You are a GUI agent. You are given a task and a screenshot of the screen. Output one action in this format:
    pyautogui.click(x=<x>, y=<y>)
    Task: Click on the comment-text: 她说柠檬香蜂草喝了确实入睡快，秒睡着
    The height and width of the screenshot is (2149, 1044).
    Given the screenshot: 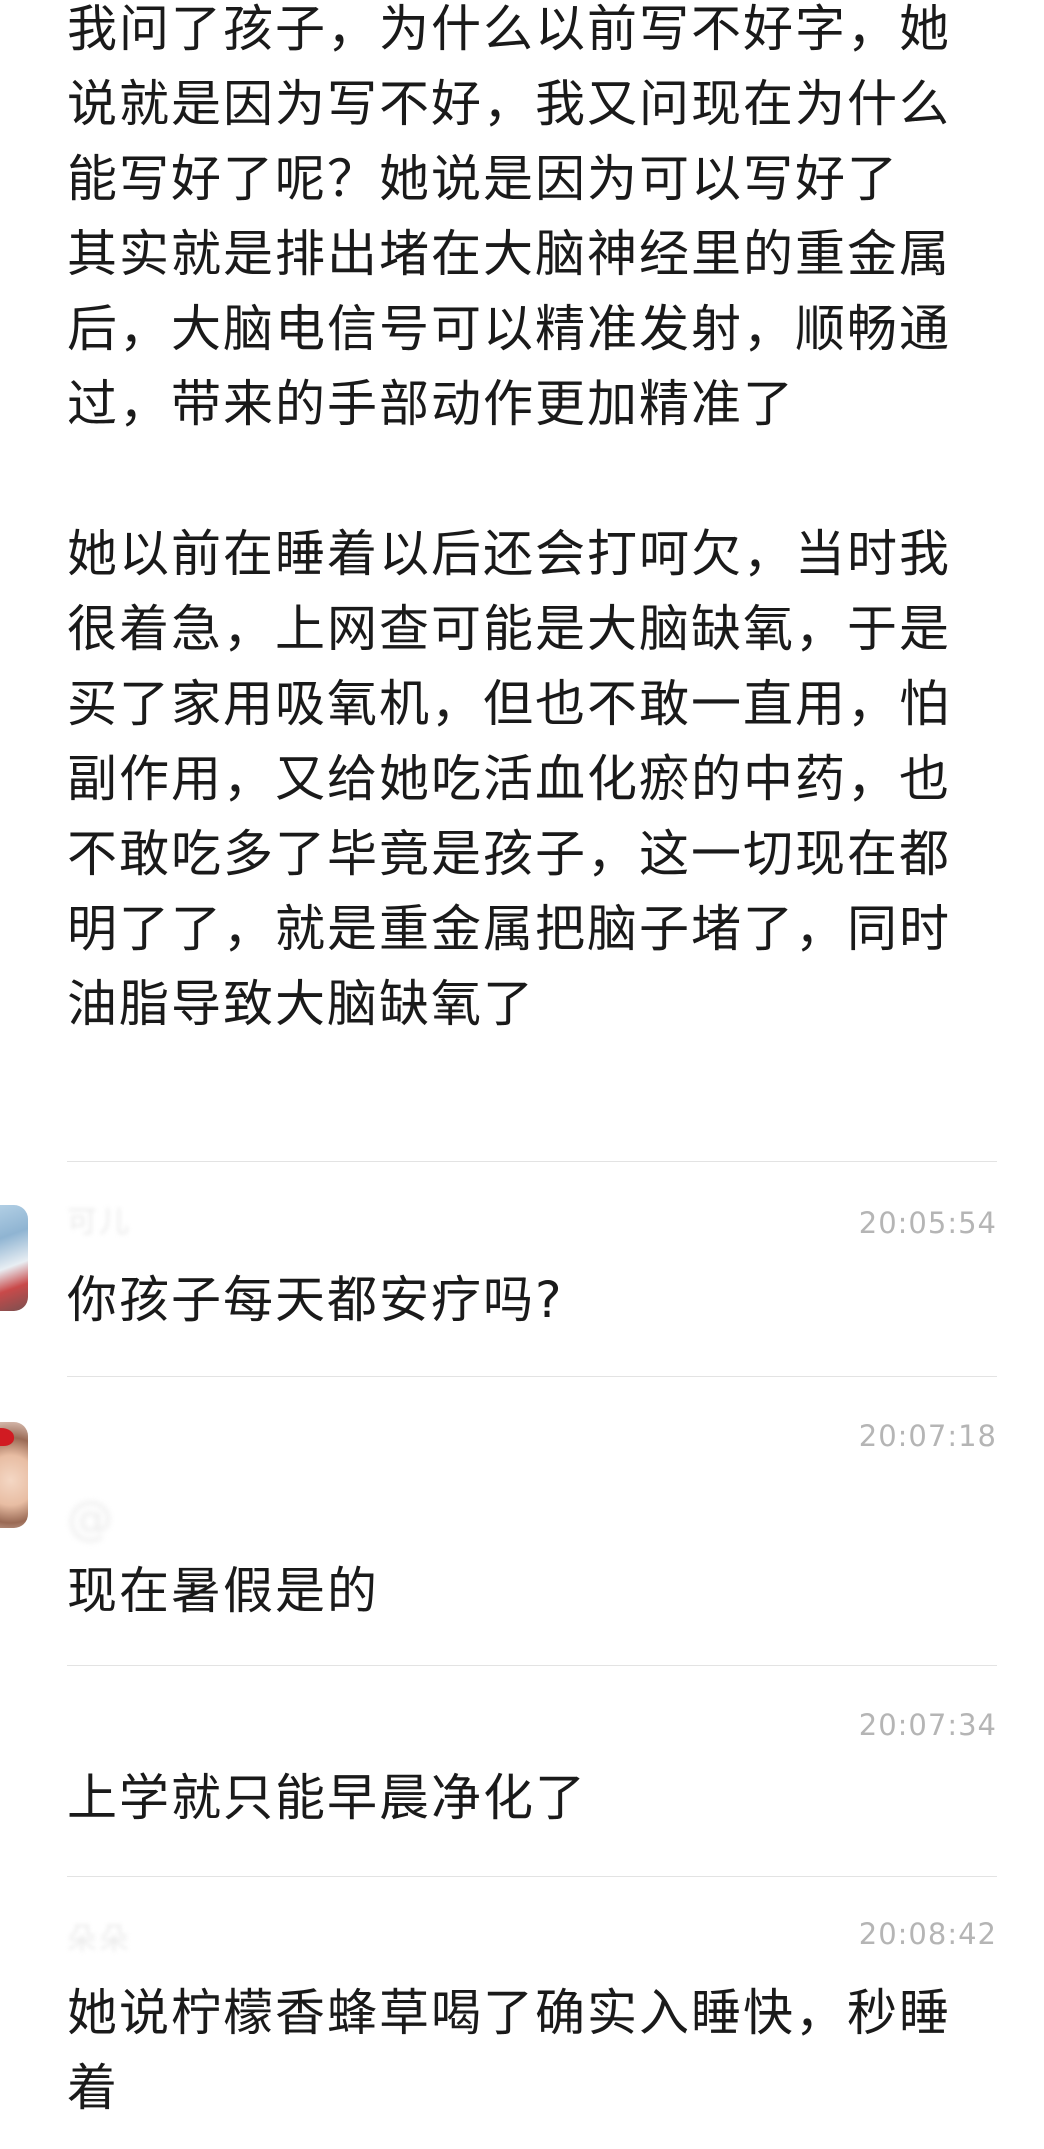 What is the action you would take?
    pyautogui.click(x=509, y=2050)
    